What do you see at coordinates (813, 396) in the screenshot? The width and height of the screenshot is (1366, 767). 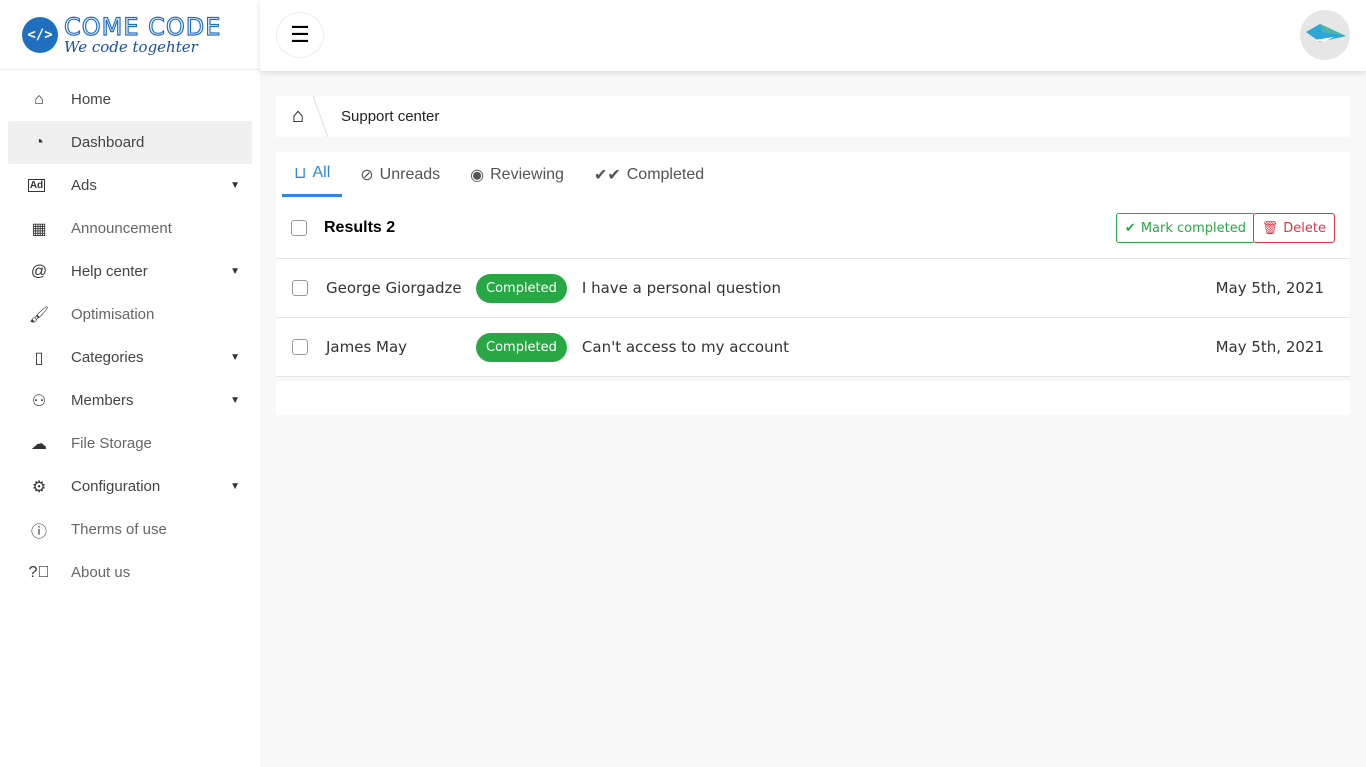 I see `list-footer` at bounding box center [813, 396].